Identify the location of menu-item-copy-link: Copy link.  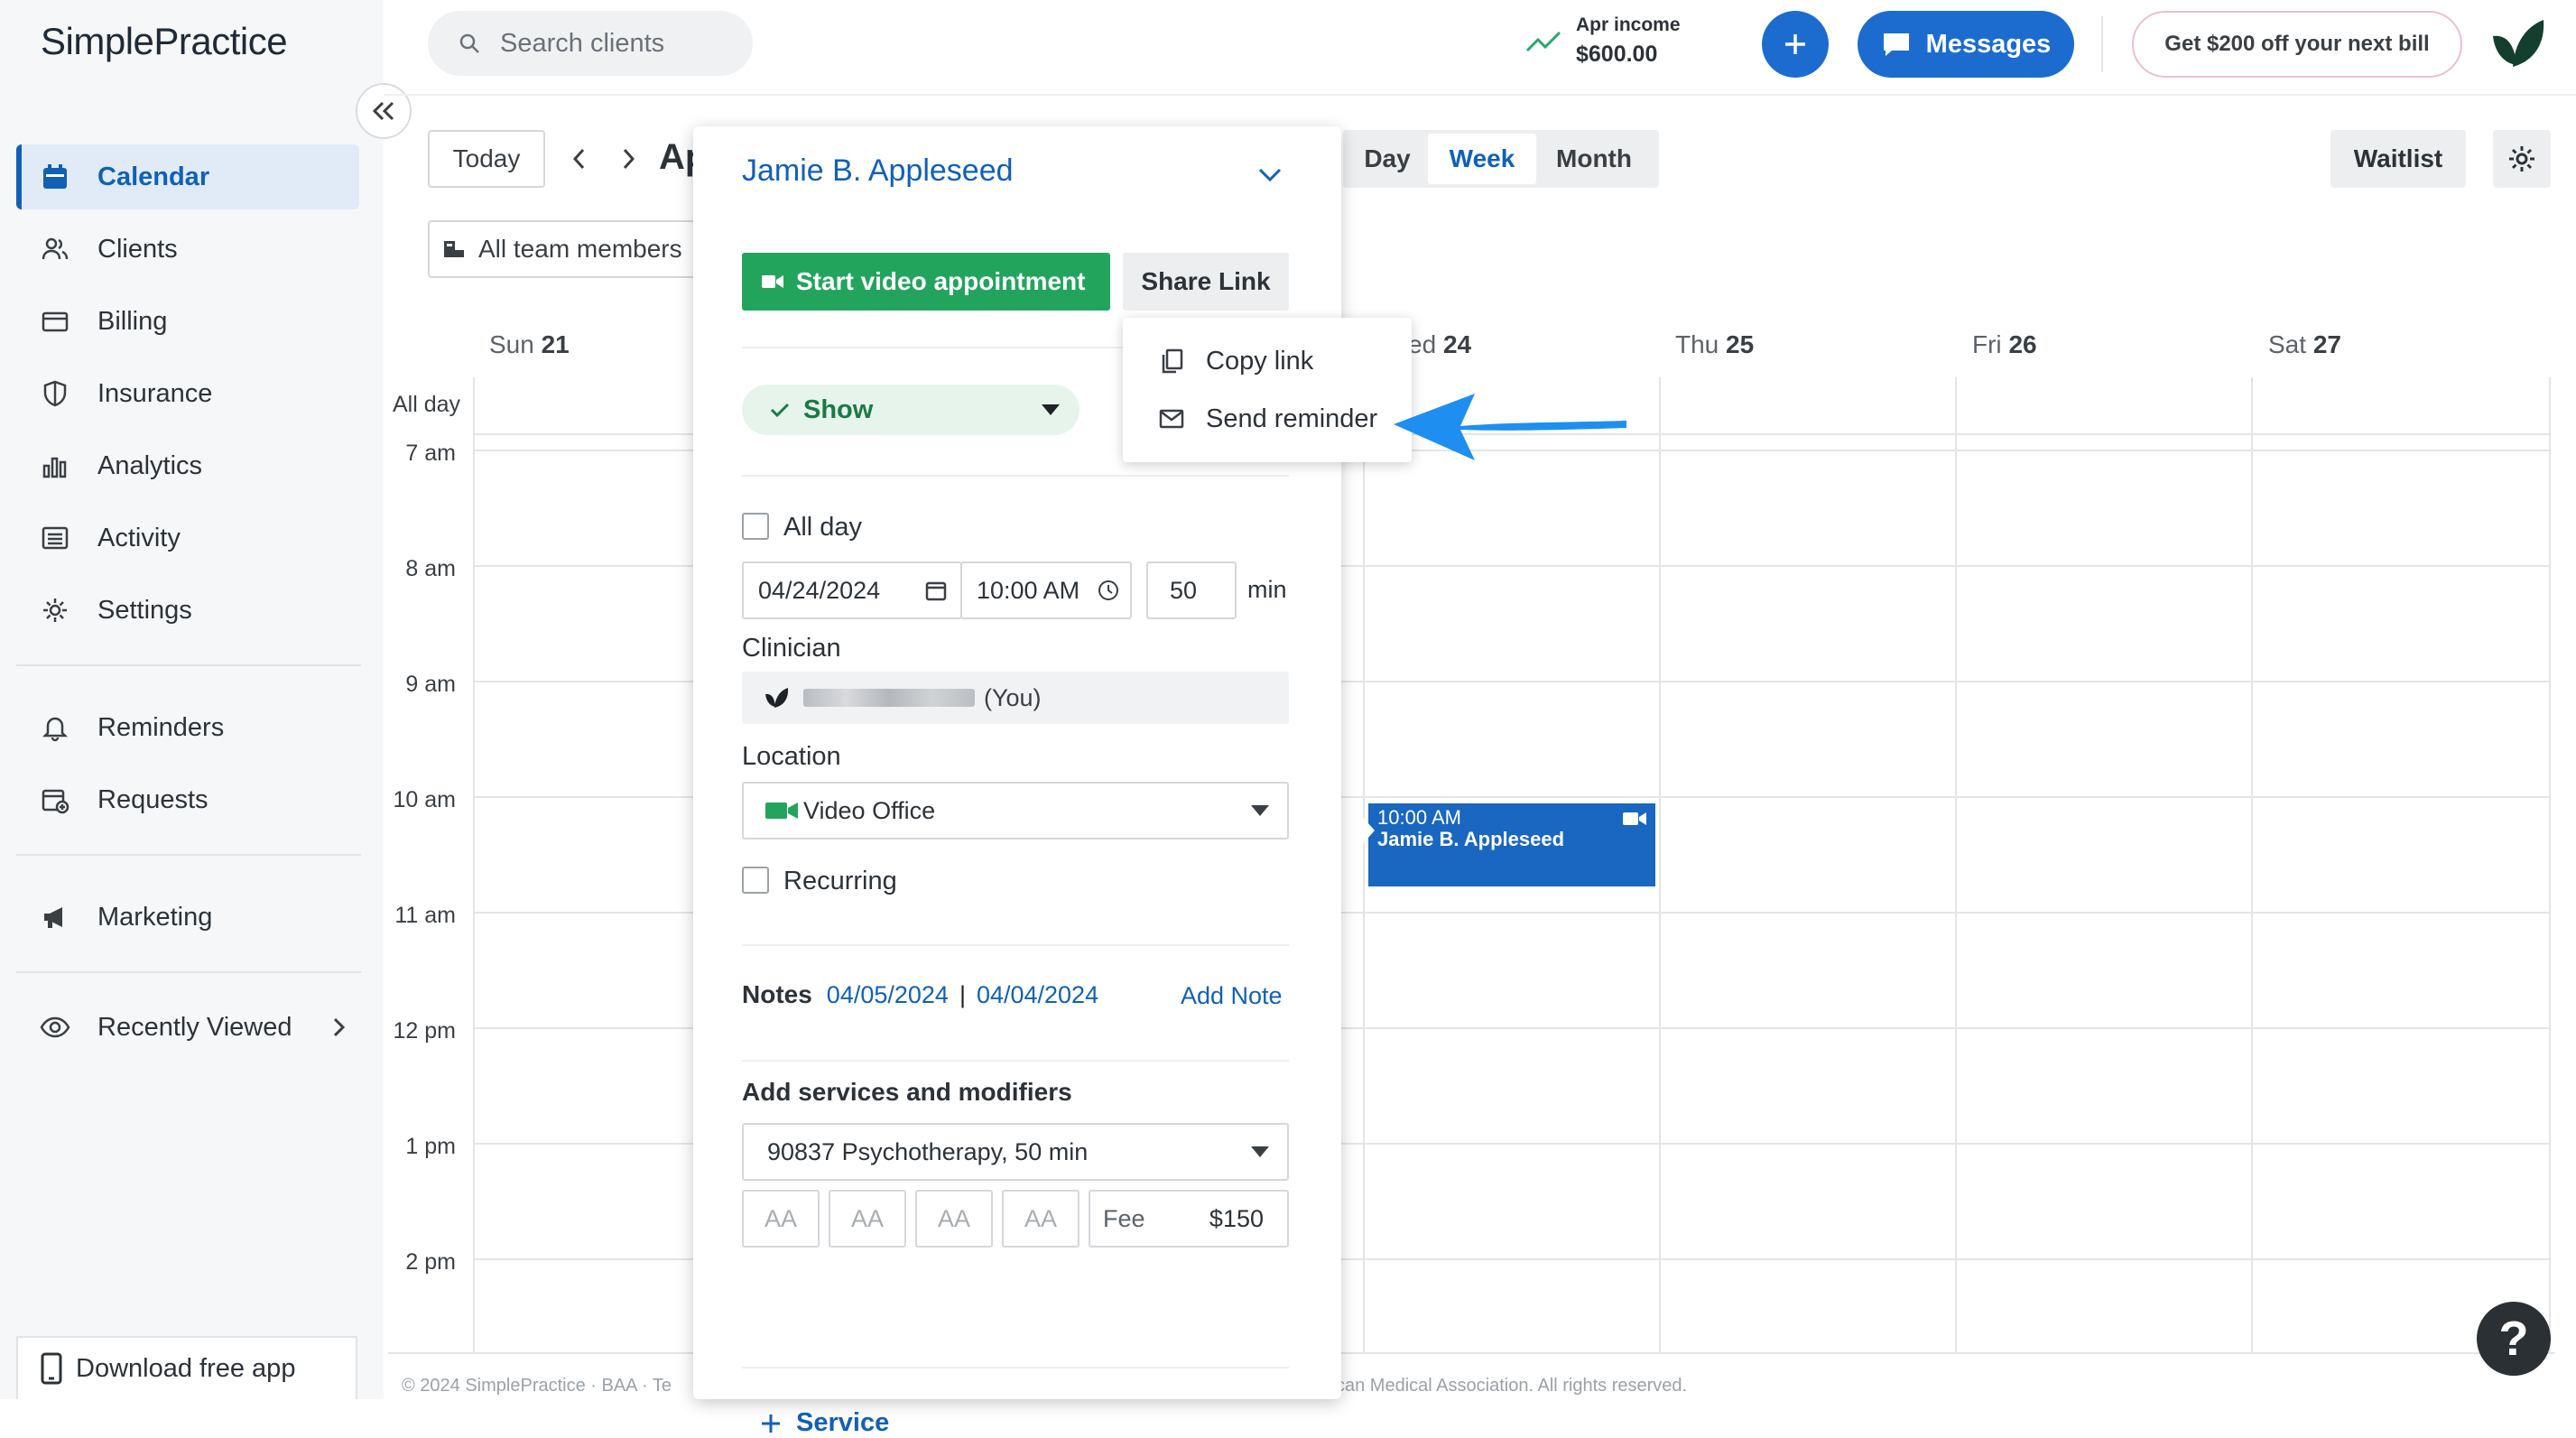
(1268, 361).